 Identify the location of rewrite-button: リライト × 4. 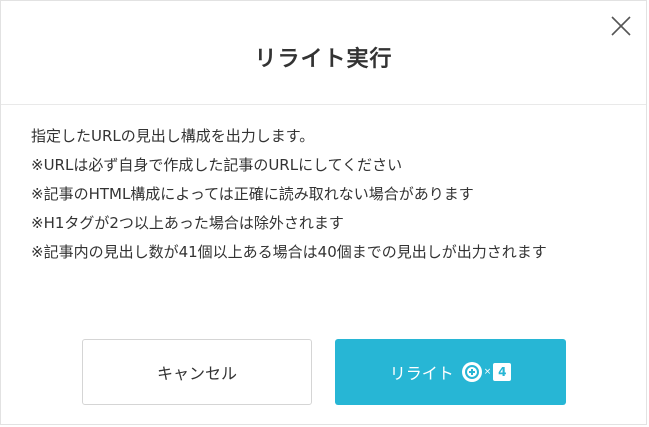
(450, 372).